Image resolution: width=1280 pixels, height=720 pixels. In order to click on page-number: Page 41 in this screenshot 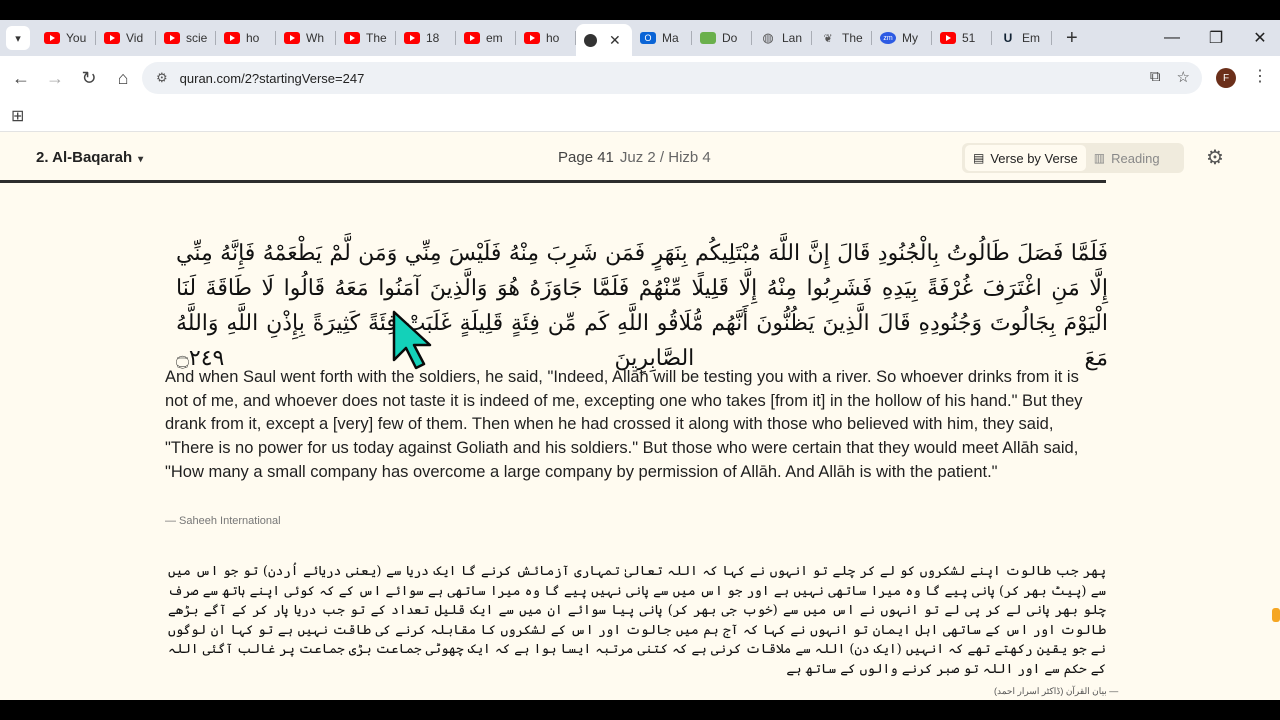, I will do `click(586, 157)`.